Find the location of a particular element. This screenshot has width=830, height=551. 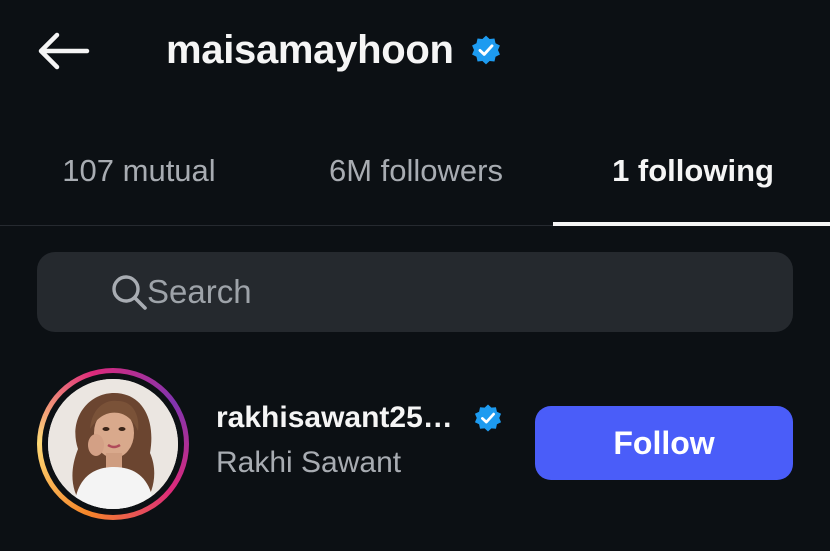

search-bar is located at coordinates (415, 292).